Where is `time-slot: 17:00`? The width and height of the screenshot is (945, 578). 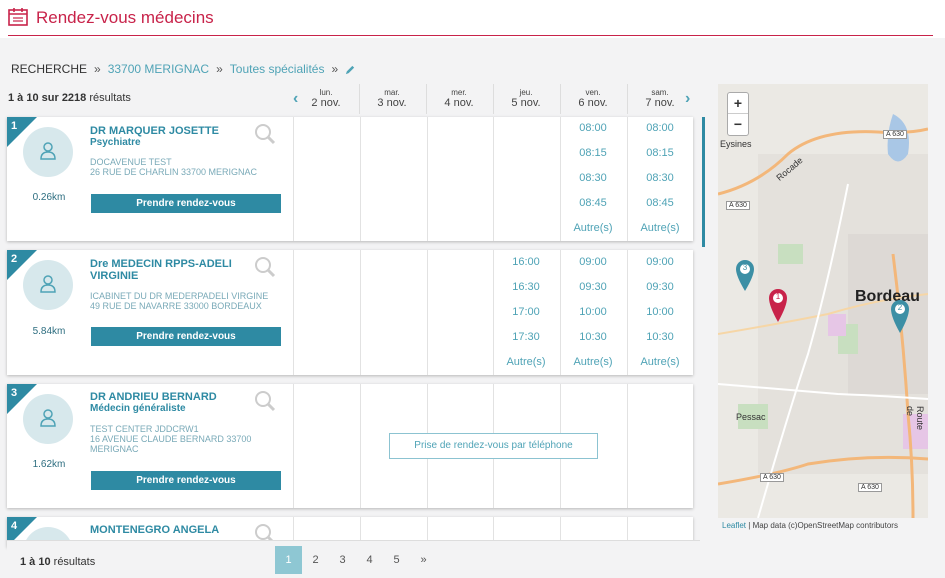
time-slot: 17:00 is located at coordinates (526, 312).